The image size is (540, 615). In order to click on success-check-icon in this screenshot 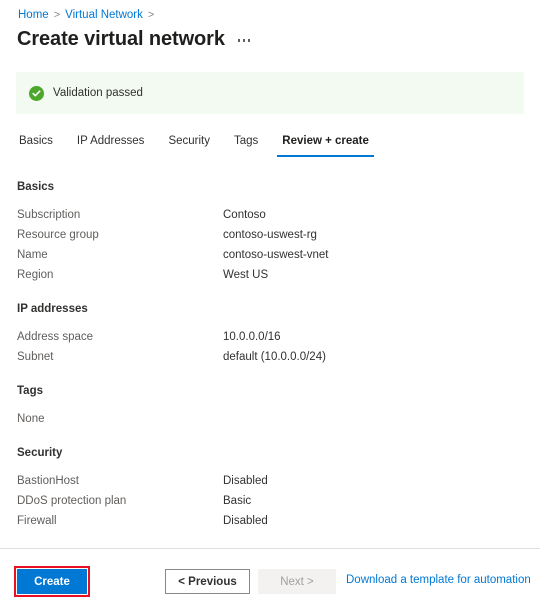, I will do `click(36, 93)`.